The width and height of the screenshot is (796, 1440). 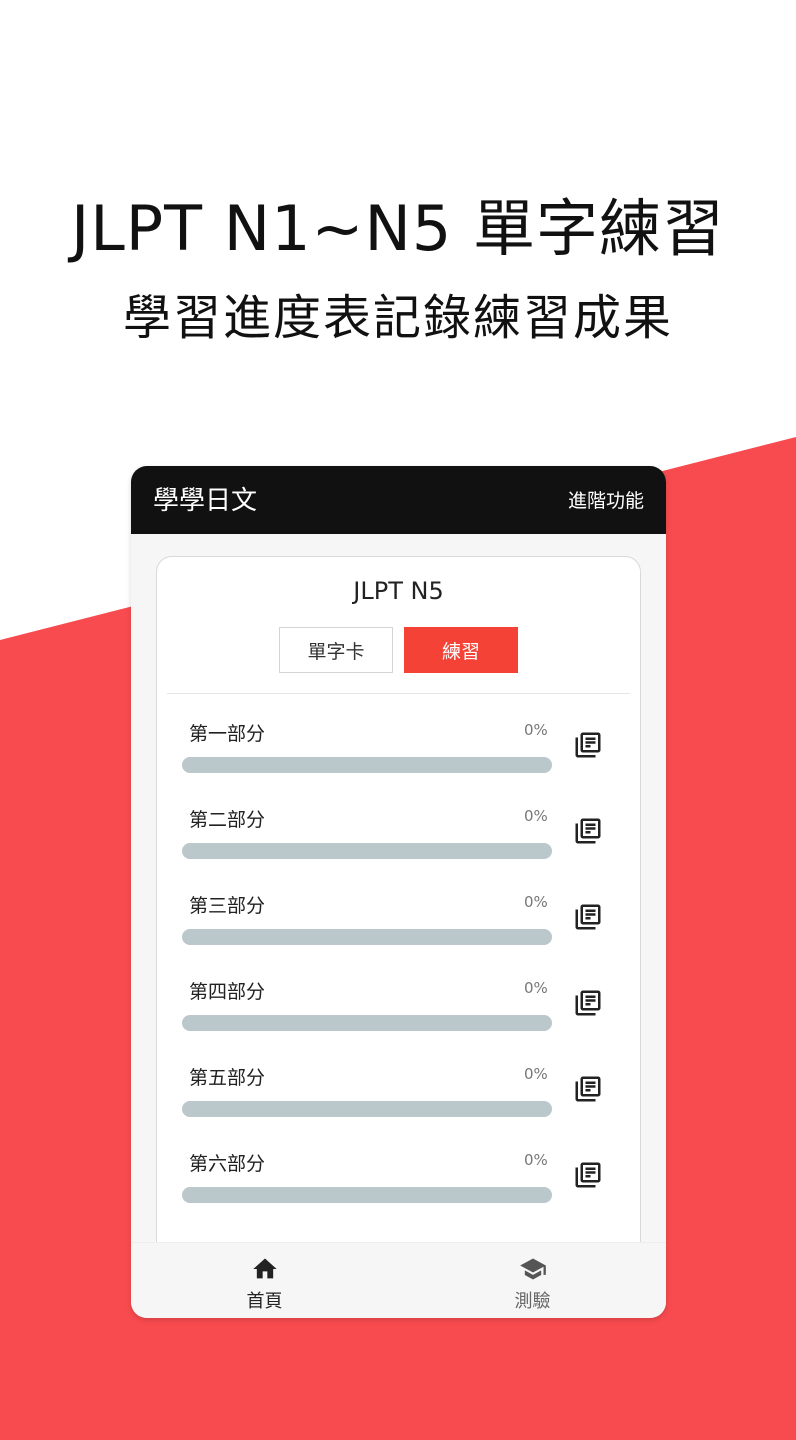 What do you see at coordinates (205, 501) in the screenshot?
I see `app-title: 學學日文` at bounding box center [205, 501].